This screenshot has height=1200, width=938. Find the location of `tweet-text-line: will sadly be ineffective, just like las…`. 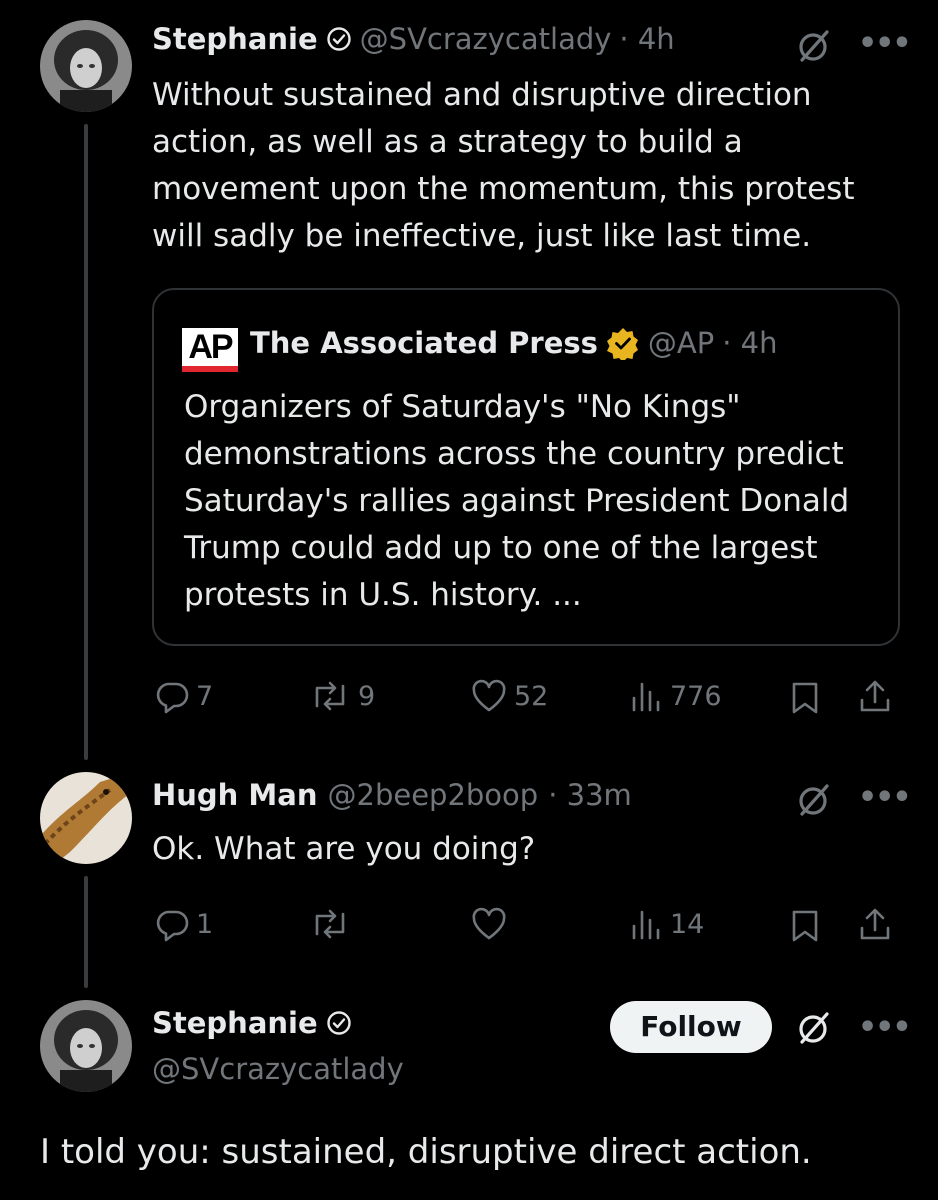

tweet-text-line: will sadly be ineffective, just like las… is located at coordinates (482, 236).